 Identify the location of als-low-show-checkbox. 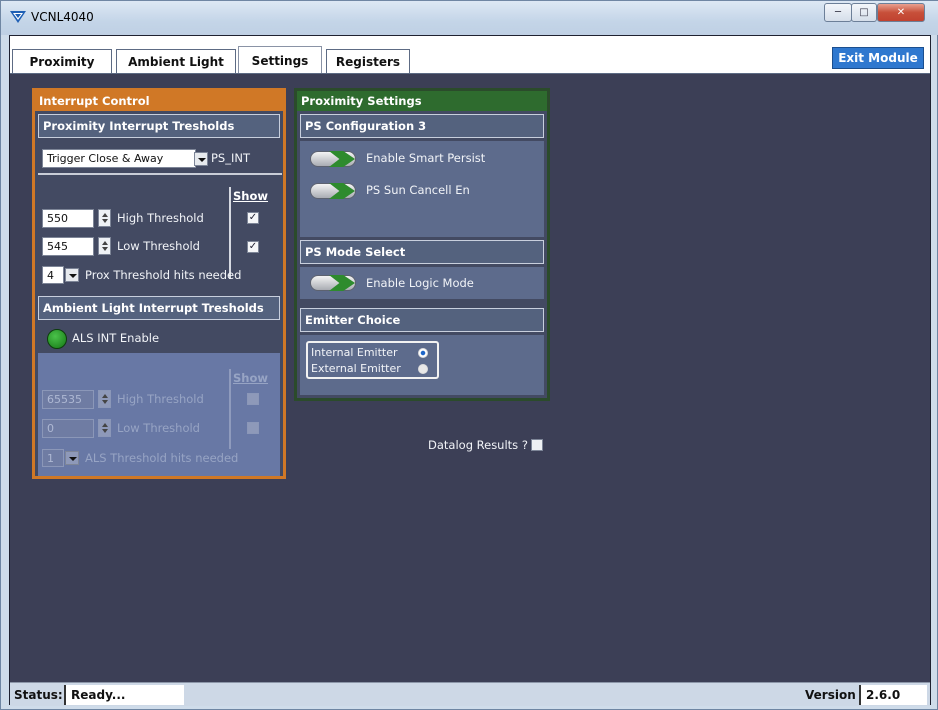
(253, 428).